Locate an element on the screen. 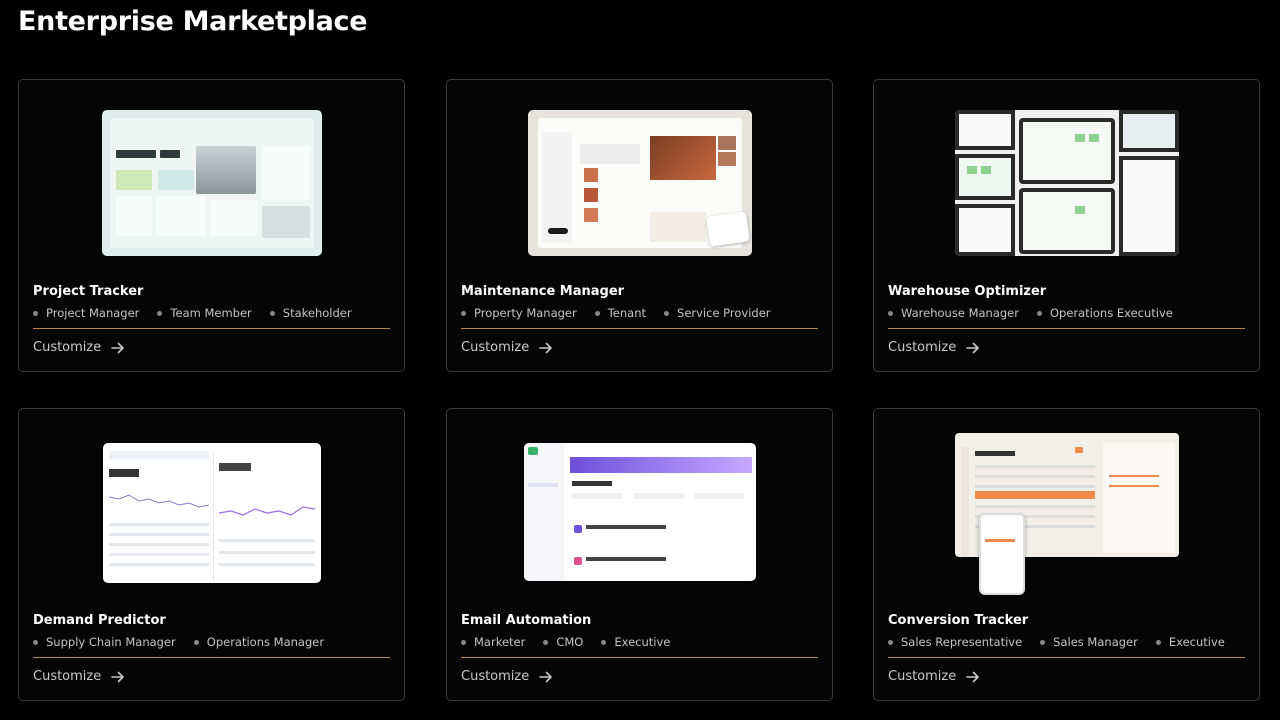 Image resolution: width=1280 pixels, height=720 pixels. role-tag: CMO is located at coordinates (563, 642).